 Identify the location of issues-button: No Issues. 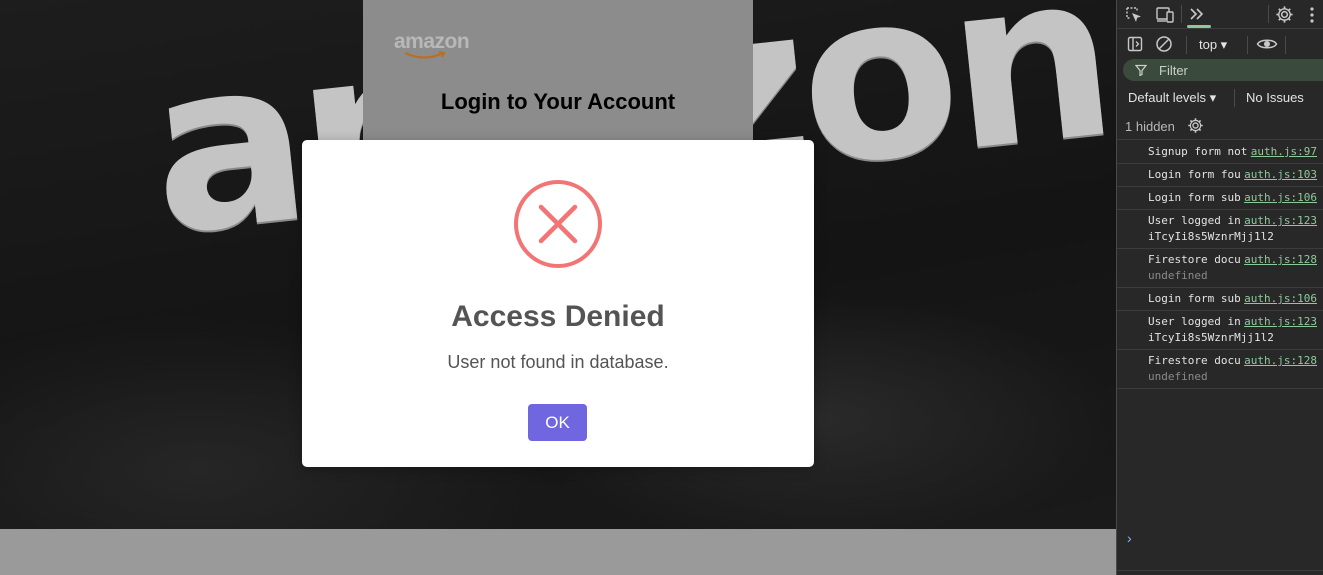
(1275, 97).